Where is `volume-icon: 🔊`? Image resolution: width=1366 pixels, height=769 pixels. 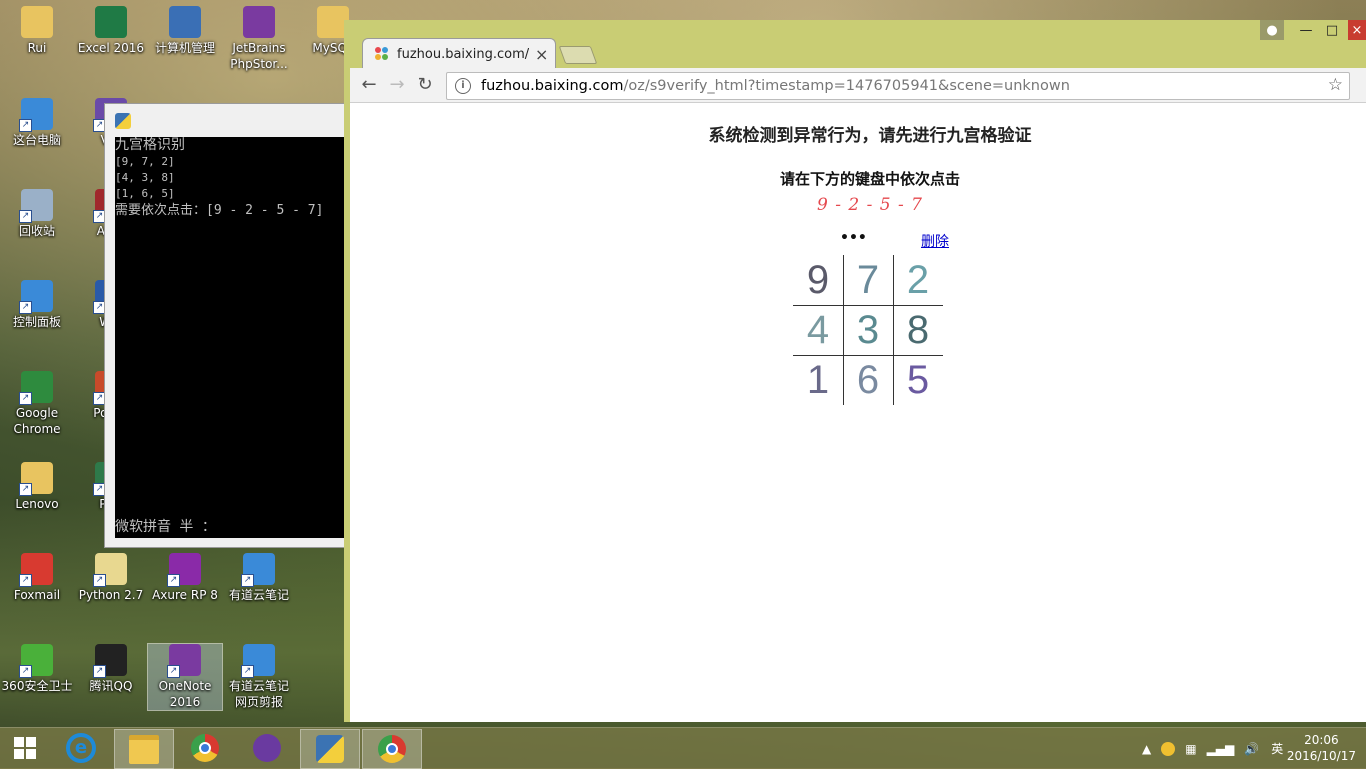 volume-icon: 🔊 is located at coordinates (1251, 749).